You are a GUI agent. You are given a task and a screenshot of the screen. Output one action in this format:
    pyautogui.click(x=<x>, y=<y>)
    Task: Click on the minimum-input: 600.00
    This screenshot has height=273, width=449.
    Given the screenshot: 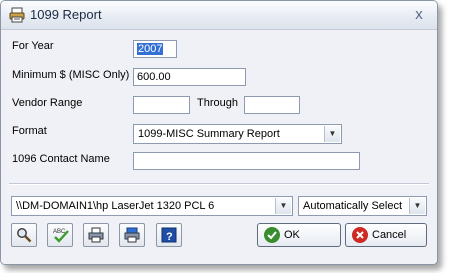 What is the action you would take?
    pyautogui.click(x=189, y=77)
    